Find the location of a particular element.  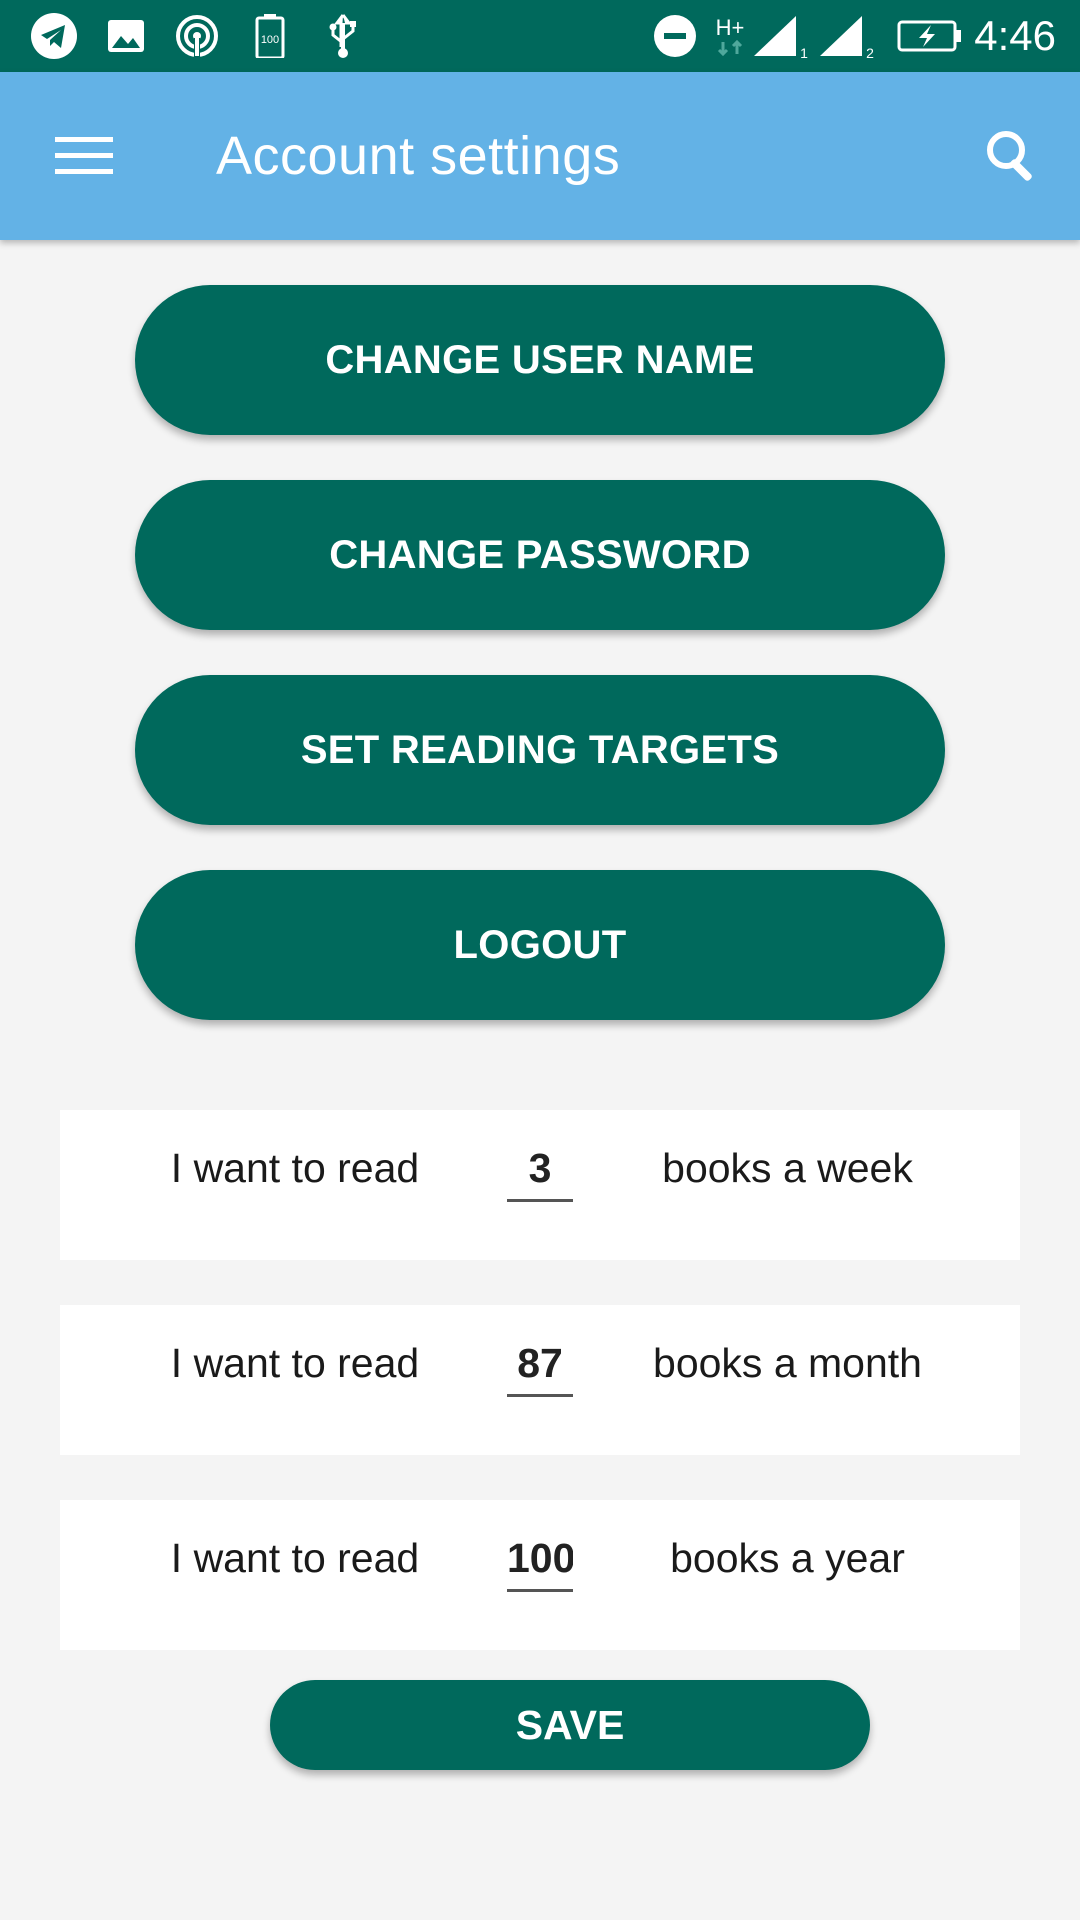

app-bar: Account settings is located at coordinates (540, 156).